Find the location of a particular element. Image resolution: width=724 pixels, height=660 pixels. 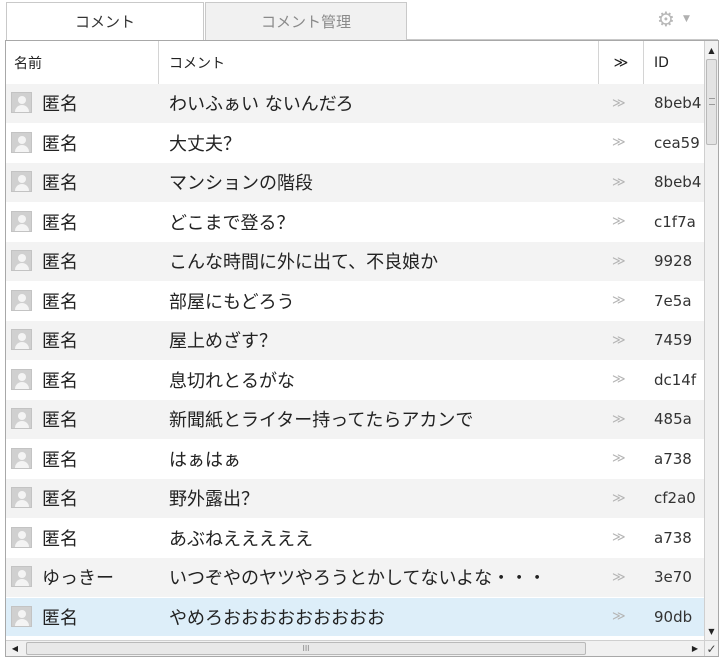

comment-text: いつぞやのヤツやろうとかしてないよな・・・ is located at coordinates (358, 579).